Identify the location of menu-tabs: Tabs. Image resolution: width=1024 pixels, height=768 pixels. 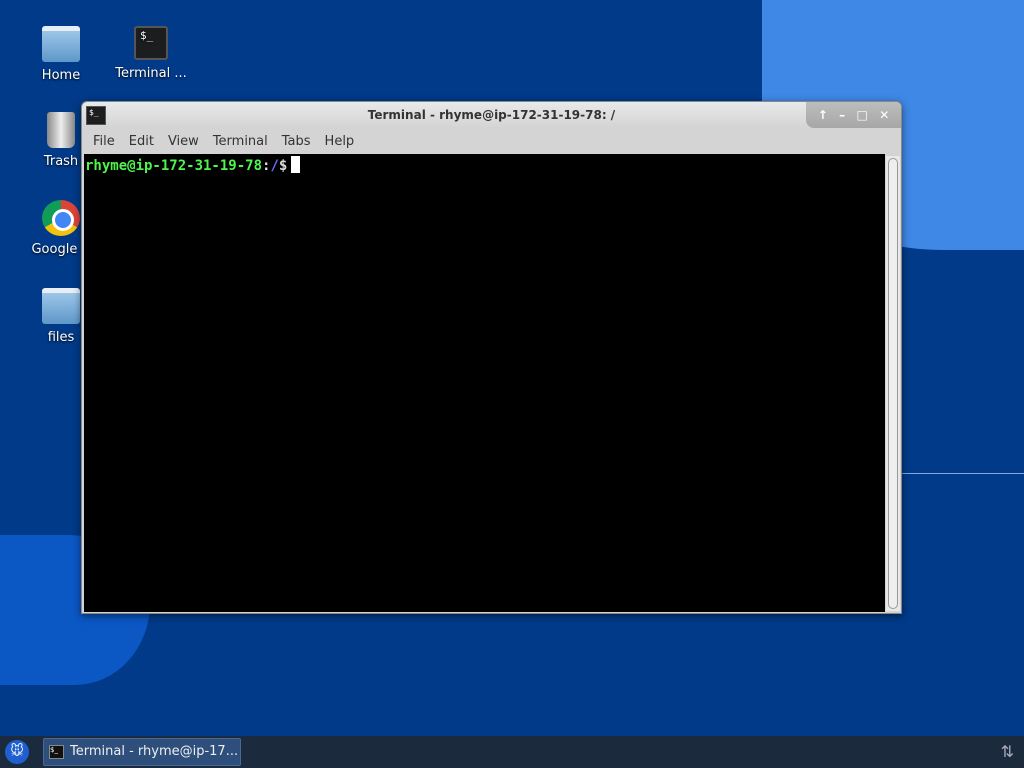
(296, 141).